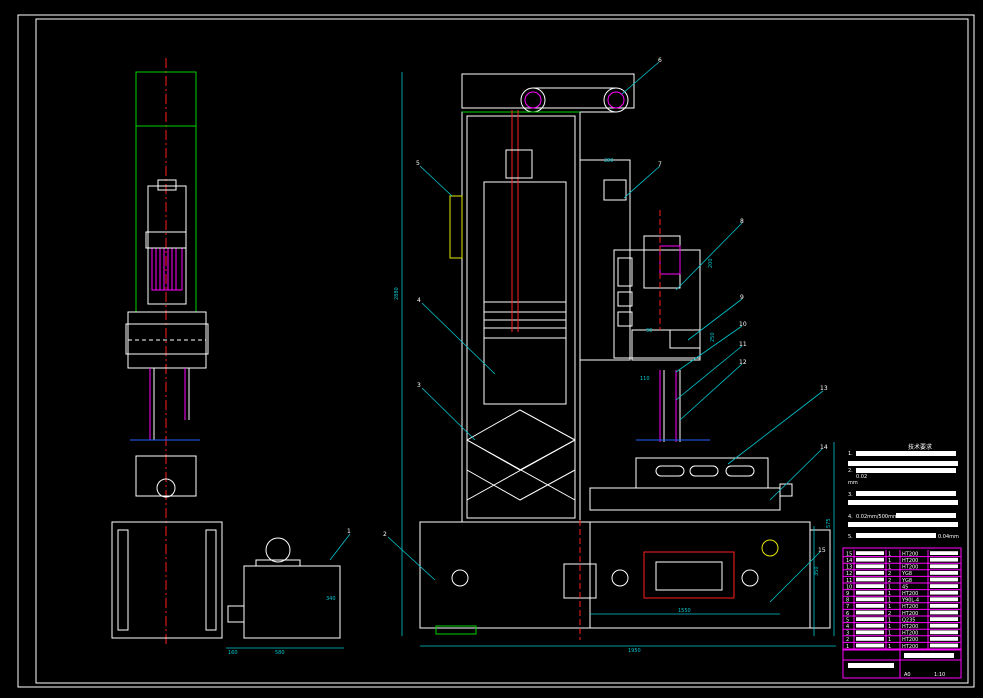 This screenshot has height=698, width=983. I want to click on dim-side-tank-height: 340, so click(331, 599).